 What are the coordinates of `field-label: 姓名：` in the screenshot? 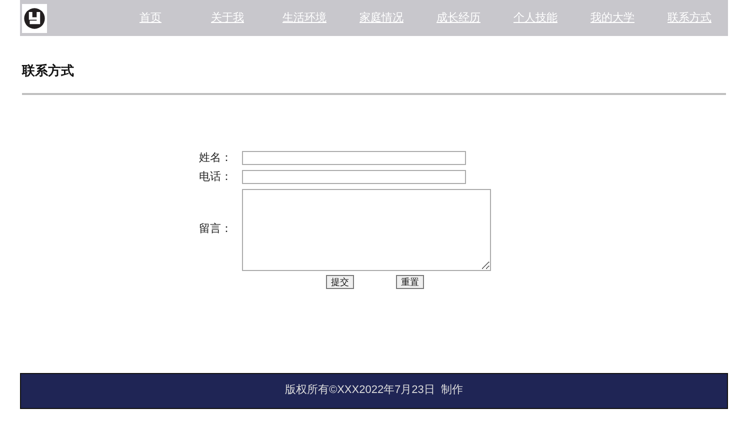 It's located at (215, 158).